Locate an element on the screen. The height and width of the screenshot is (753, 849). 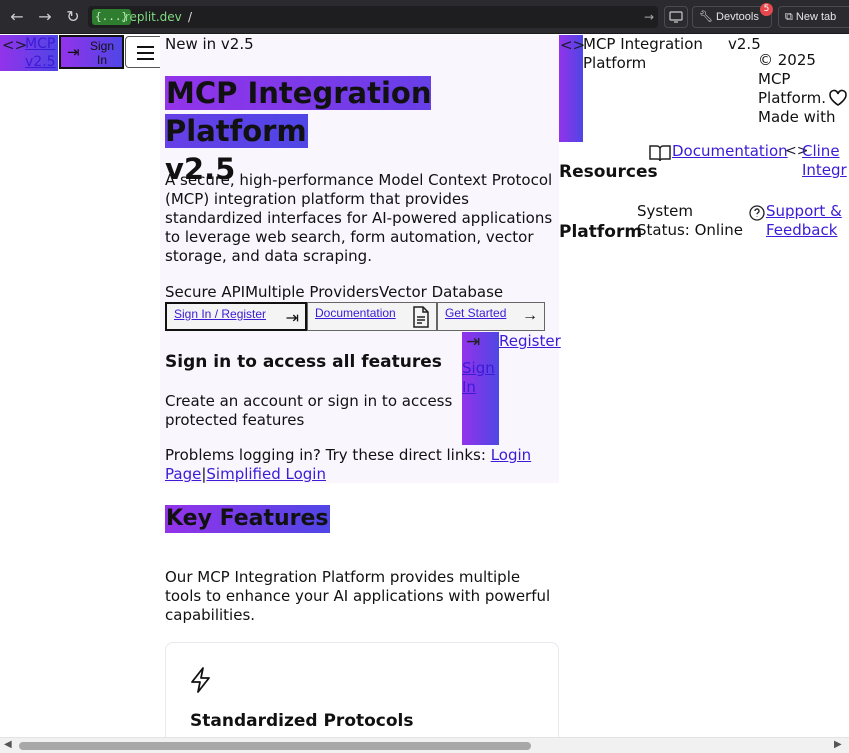
url-host: .replit.dev is located at coordinates (151, 17).